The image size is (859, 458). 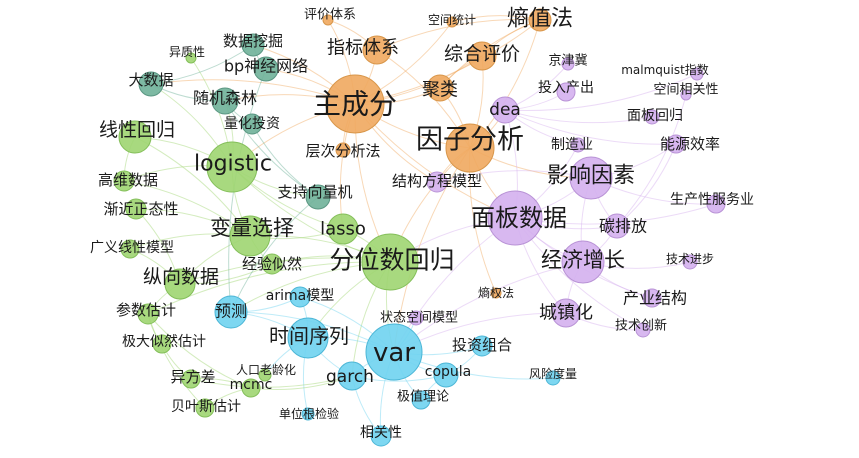 What do you see at coordinates (252, 228) in the screenshot?
I see `label-blxz: 变量选择` at bounding box center [252, 228].